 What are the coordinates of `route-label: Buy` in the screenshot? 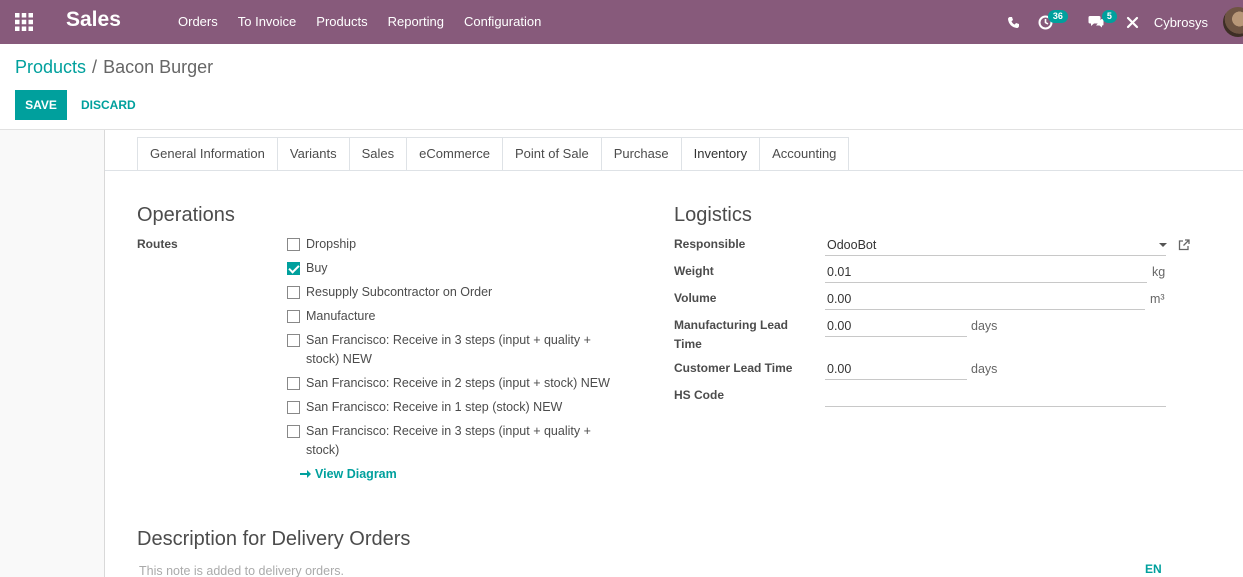 It's located at (317, 268).